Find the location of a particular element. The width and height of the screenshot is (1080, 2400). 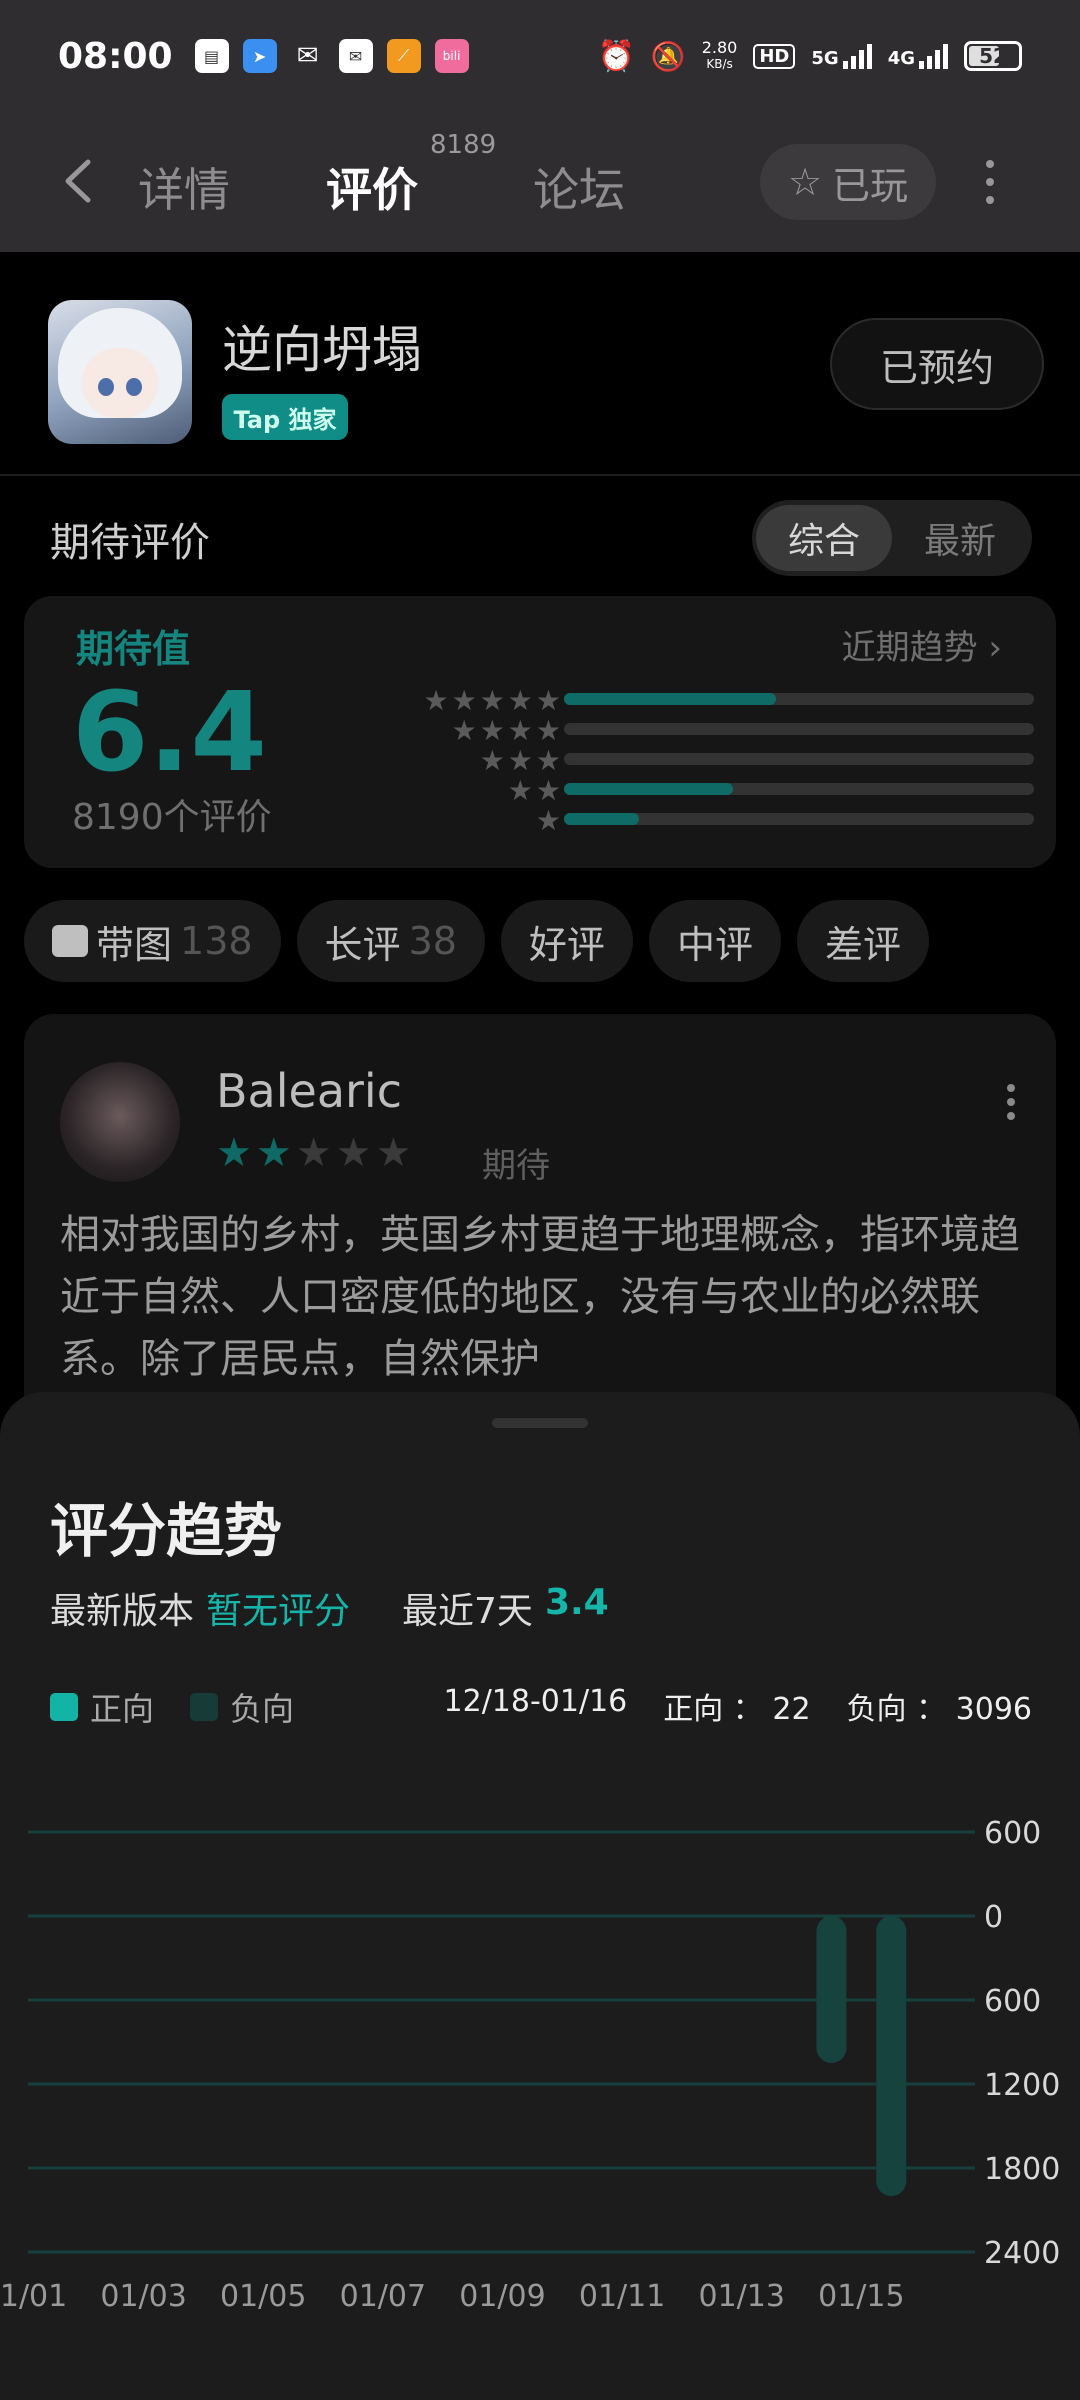

wechat-icon: ✉ is located at coordinates (307, 56).